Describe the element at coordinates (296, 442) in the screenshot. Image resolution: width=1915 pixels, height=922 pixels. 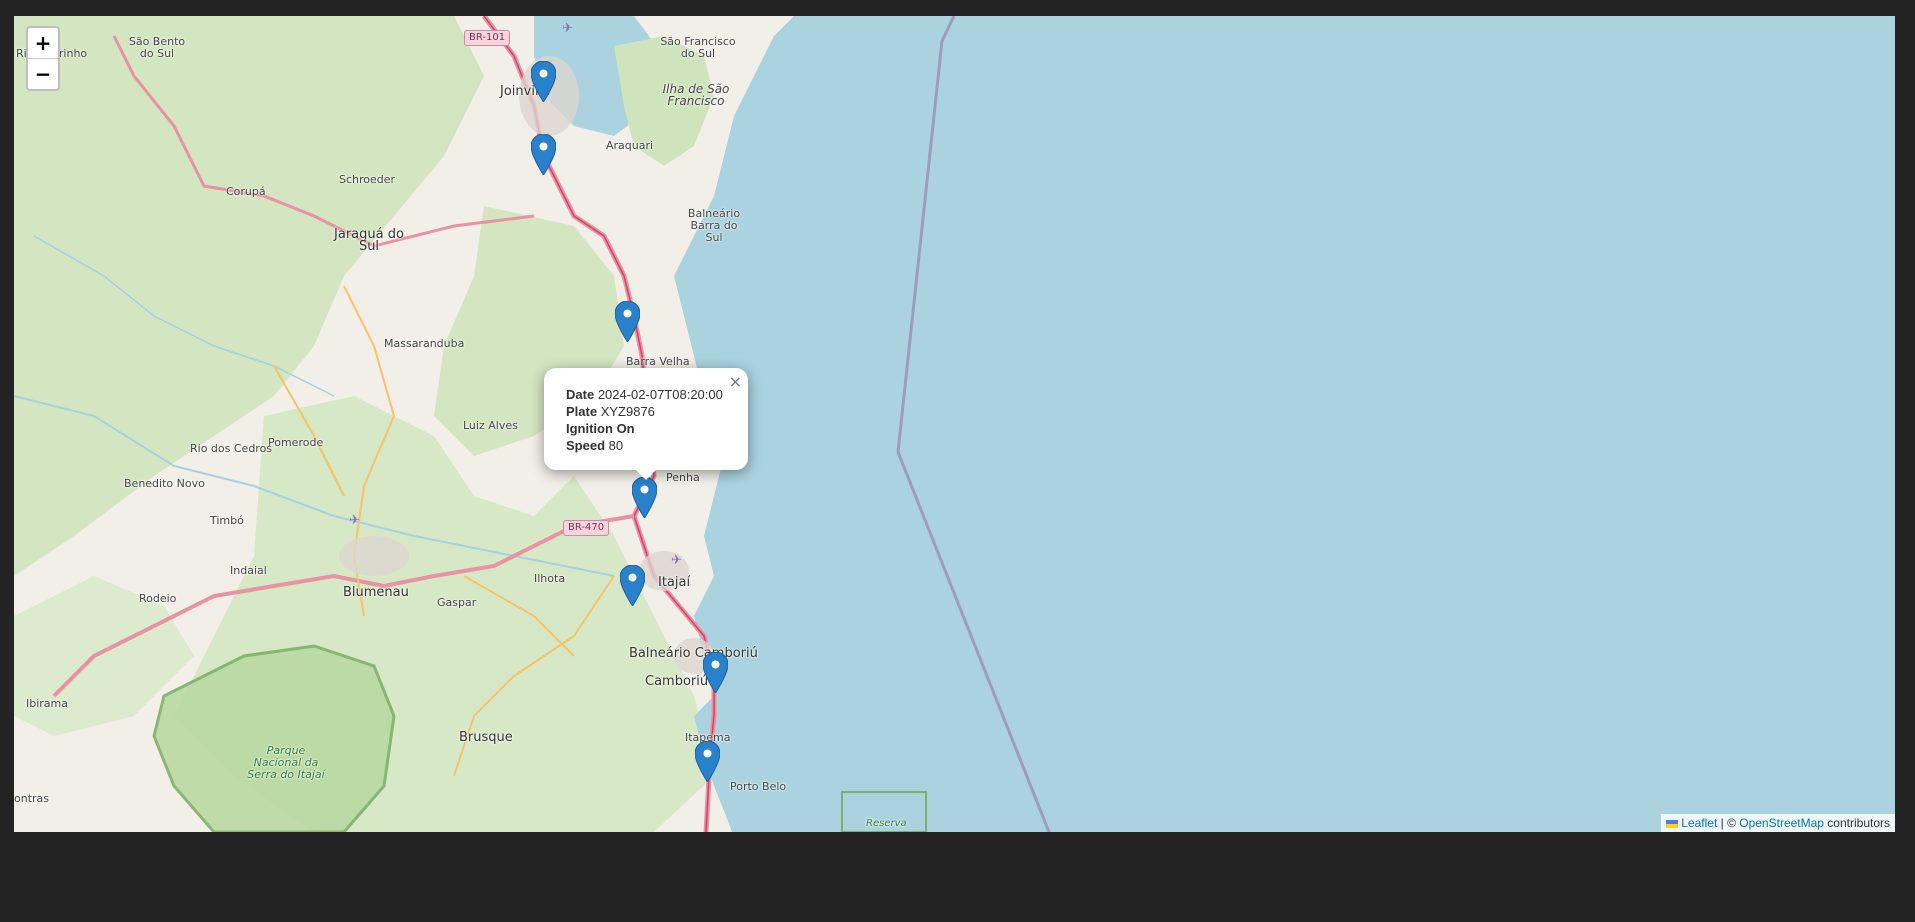
I see `place-label: Pomerode` at that location.